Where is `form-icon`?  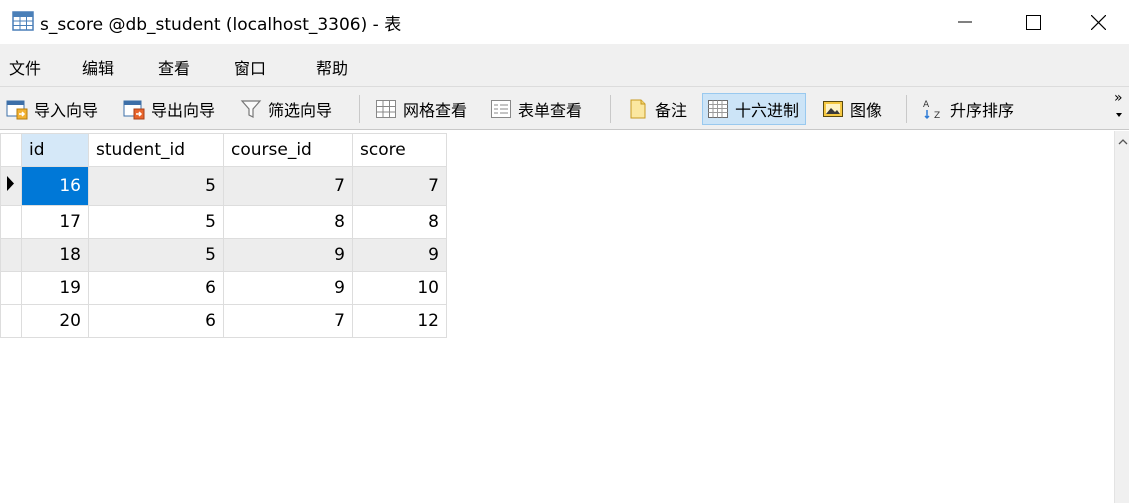 form-icon is located at coordinates (501, 109).